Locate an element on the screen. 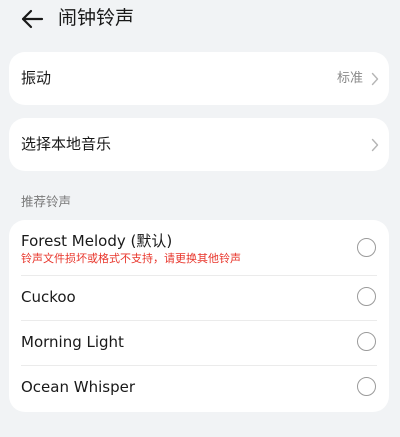 The image size is (400, 437). ringtone-item-forest-melody: Forest Melody (默认) 铃声文件损坏或格式不支持，请更换其他铃声 is located at coordinates (199, 247).